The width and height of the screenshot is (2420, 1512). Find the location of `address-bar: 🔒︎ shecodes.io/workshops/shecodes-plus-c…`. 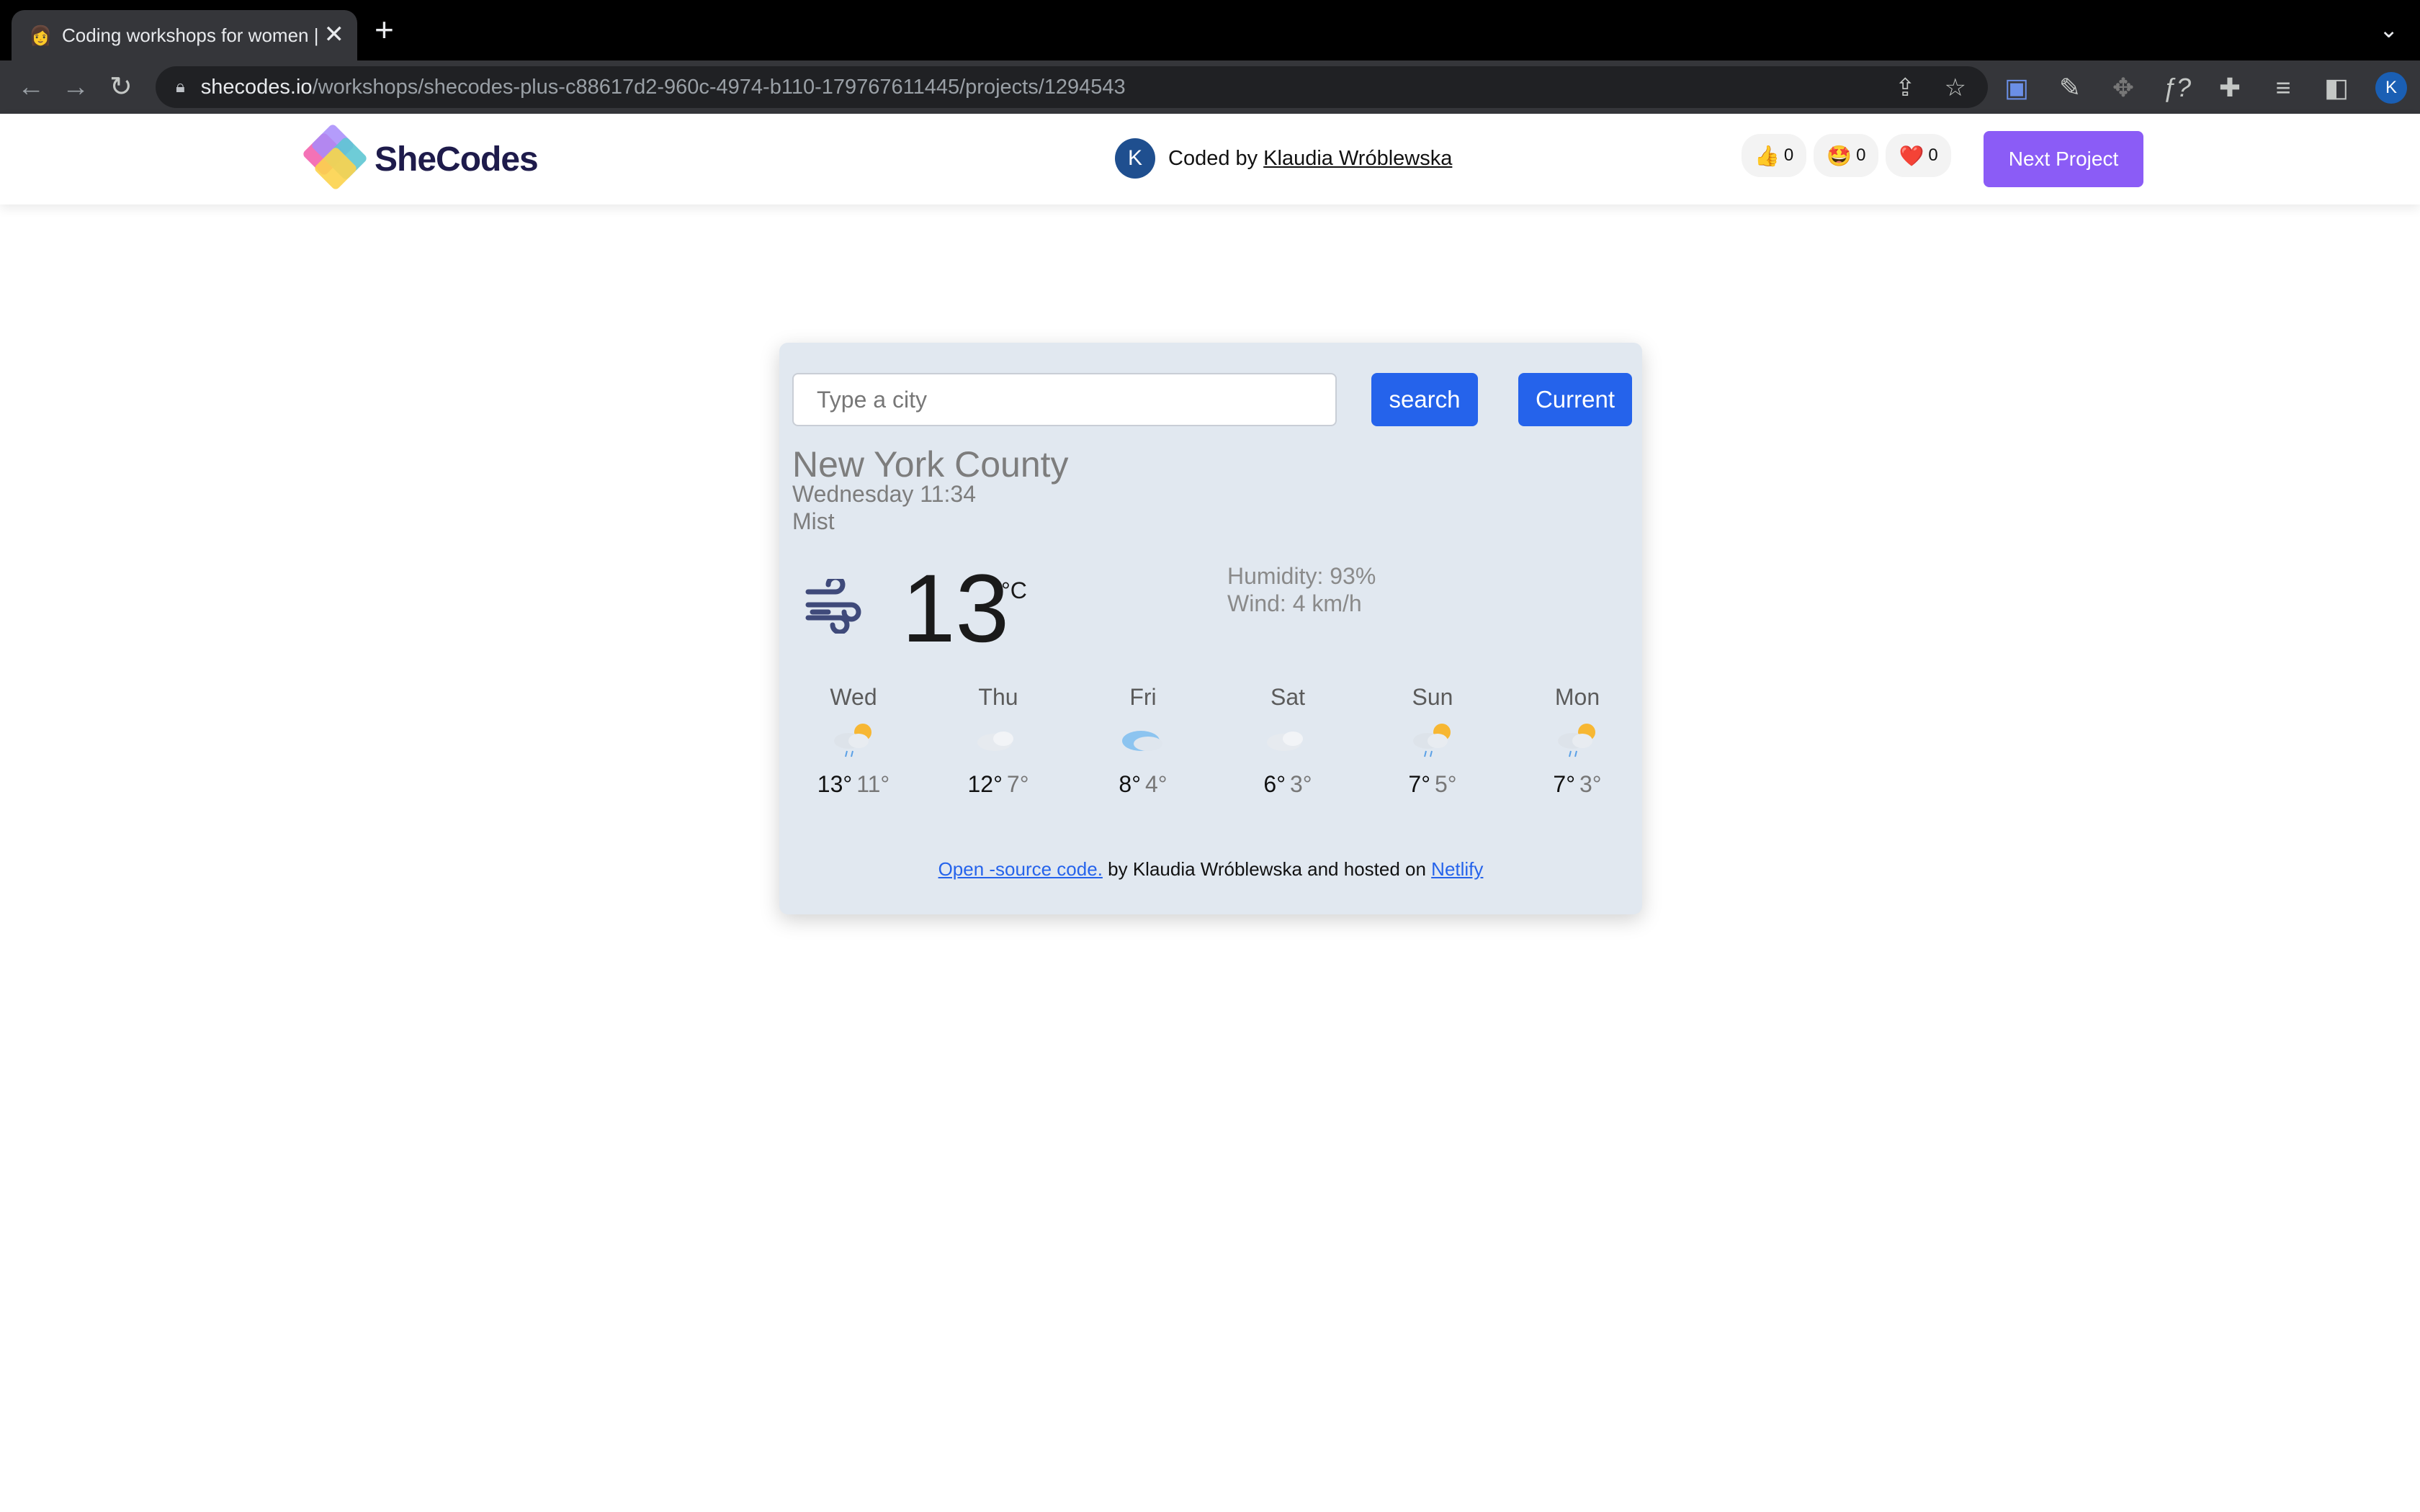

address-bar: 🔒︎ shecodes.io/workshops/shecodes-plus-c… is located at coordinates (1072, 87).